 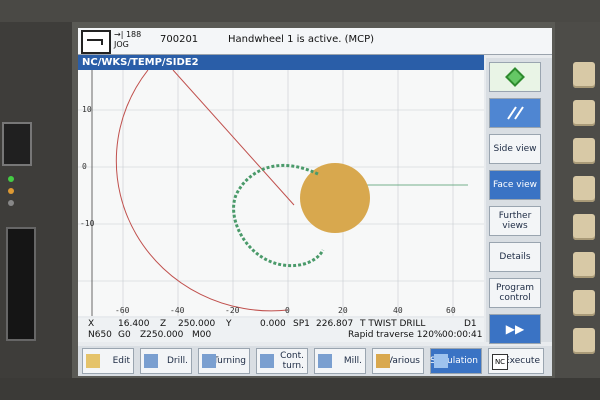 I want to click on x-axis-label: X, so click(x=91, y=324).